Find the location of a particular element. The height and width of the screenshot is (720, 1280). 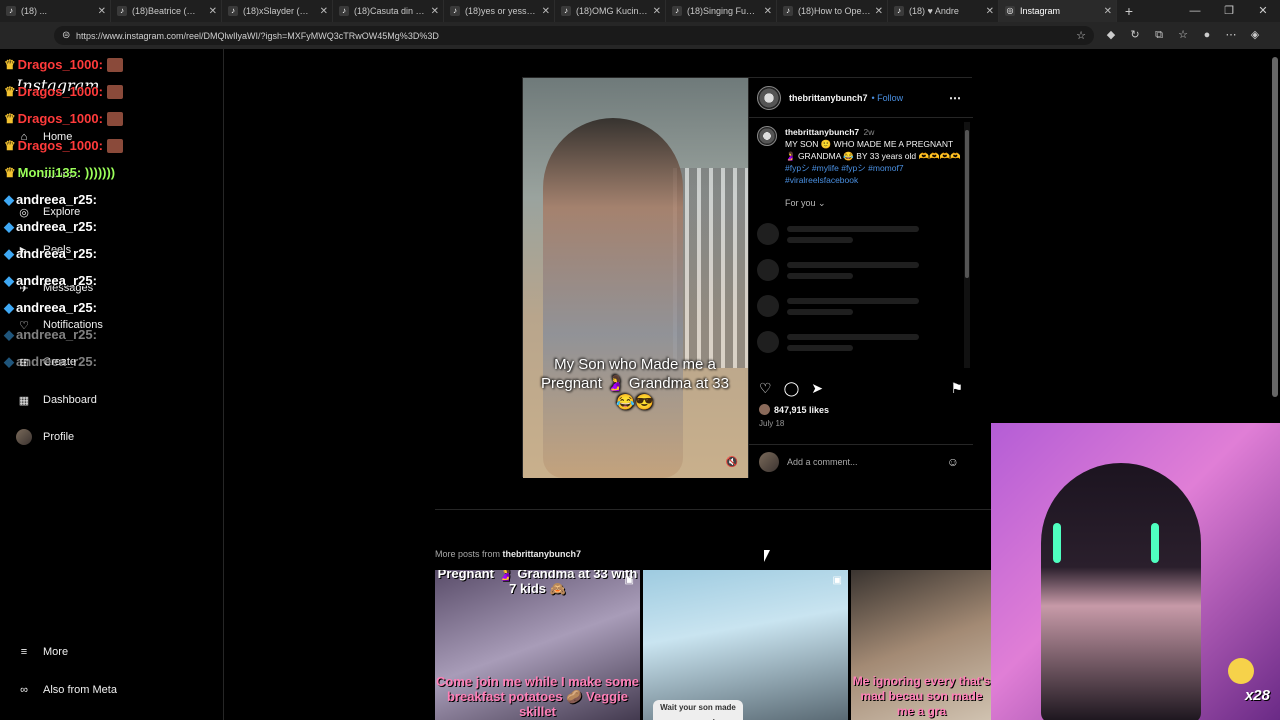

tab-label: (18)OMG Kucing, H is located at coordinates (612, 11).